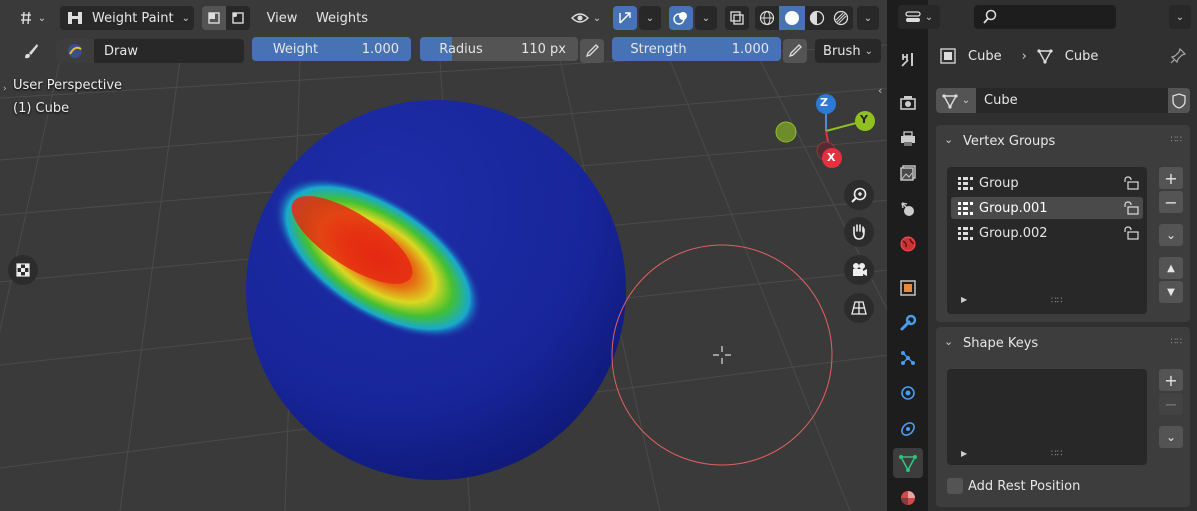  What do you see at coordinates (859, 195) in the screenshot?
I see `zoom-button` at bounding box center [859, 195].